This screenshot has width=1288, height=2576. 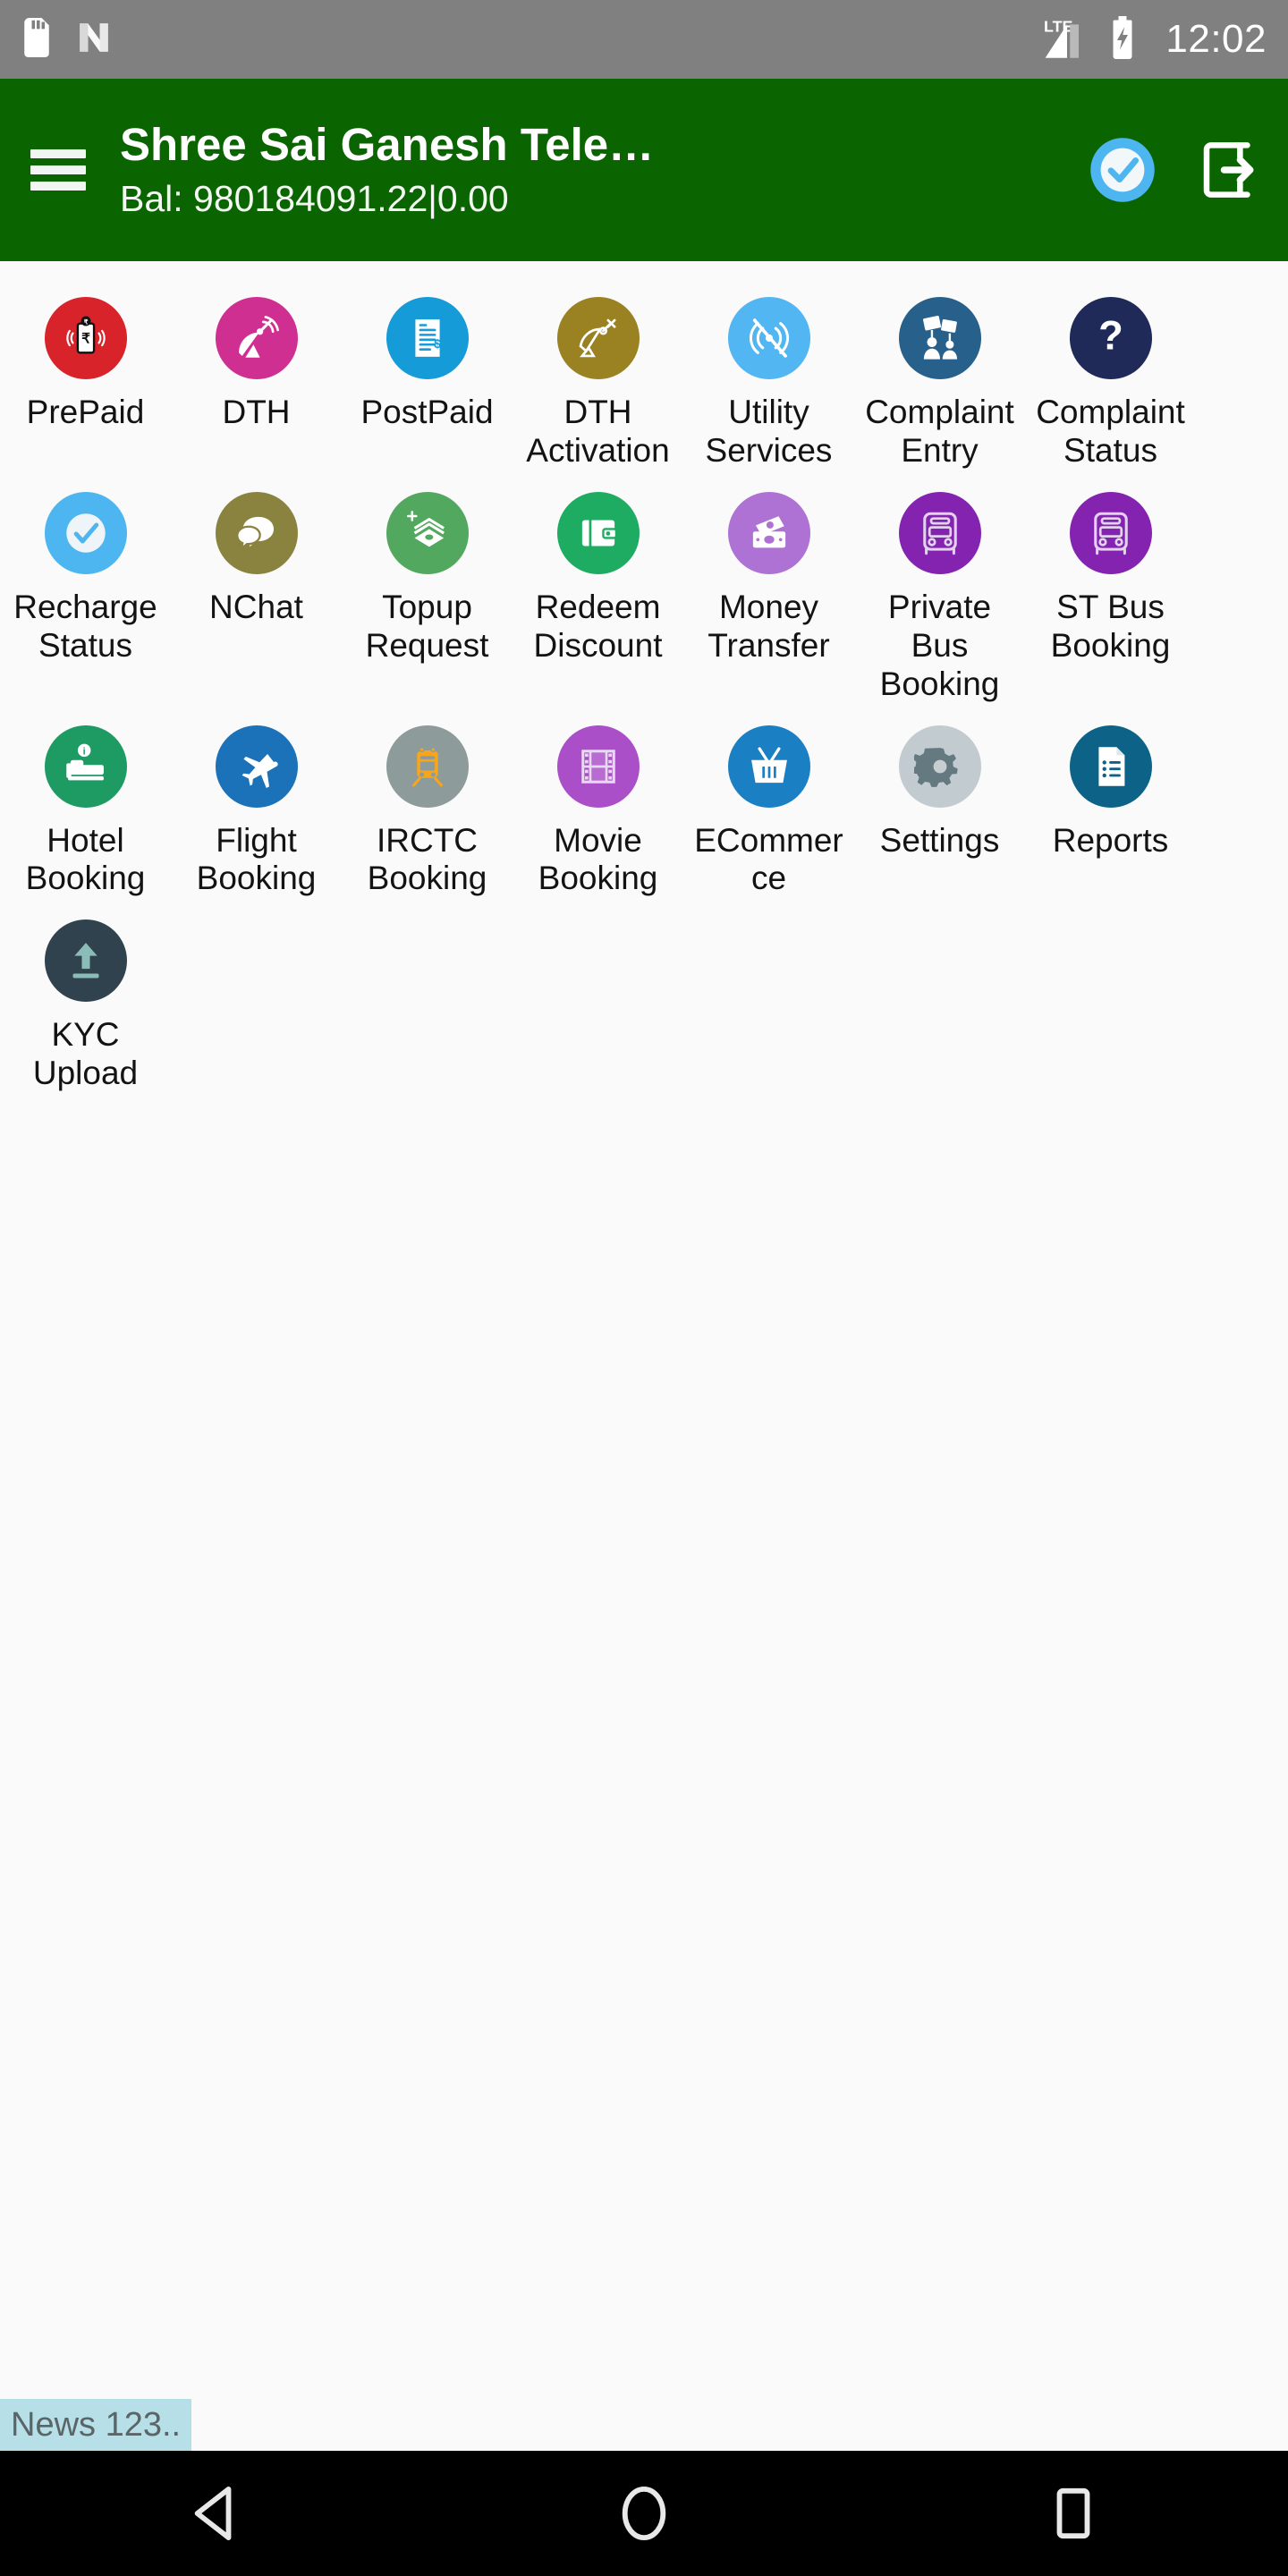 I want to click on grid-item-label: IRCTC Booking, so click(x=427, y=859).